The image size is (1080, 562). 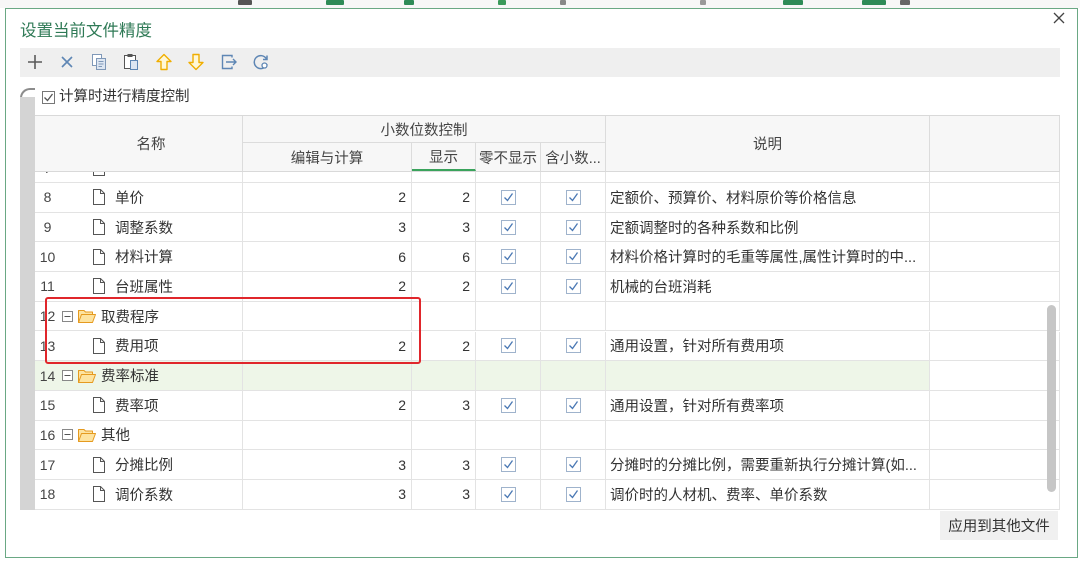 I want to click on header-display: 显示, so click(x=444, y=157).